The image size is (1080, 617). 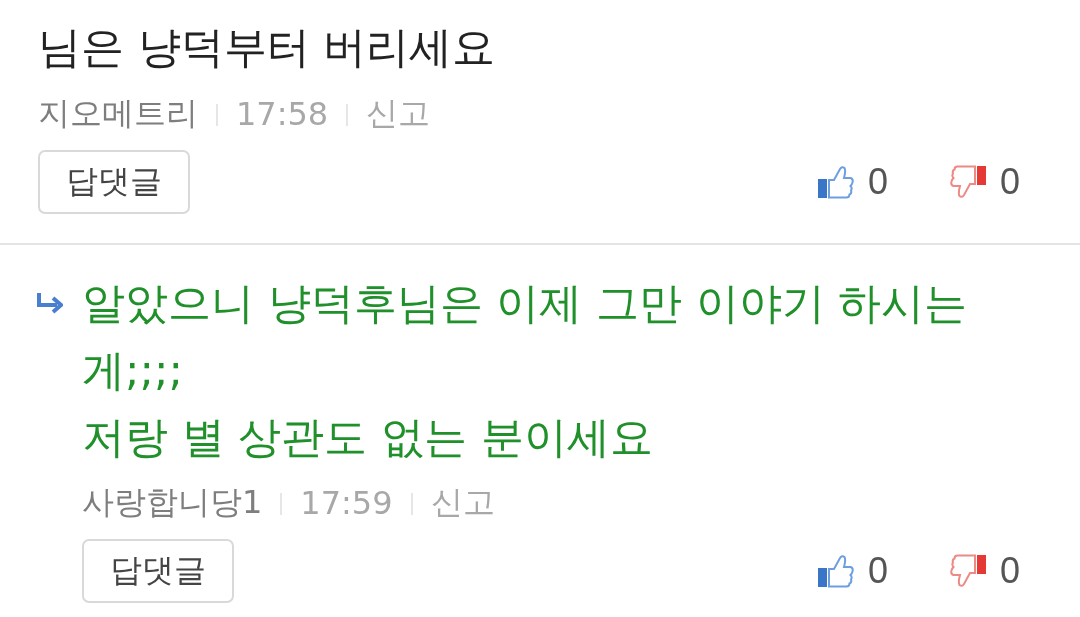 I want to click on reply-arrow-icon, so click(x=49, y=303).